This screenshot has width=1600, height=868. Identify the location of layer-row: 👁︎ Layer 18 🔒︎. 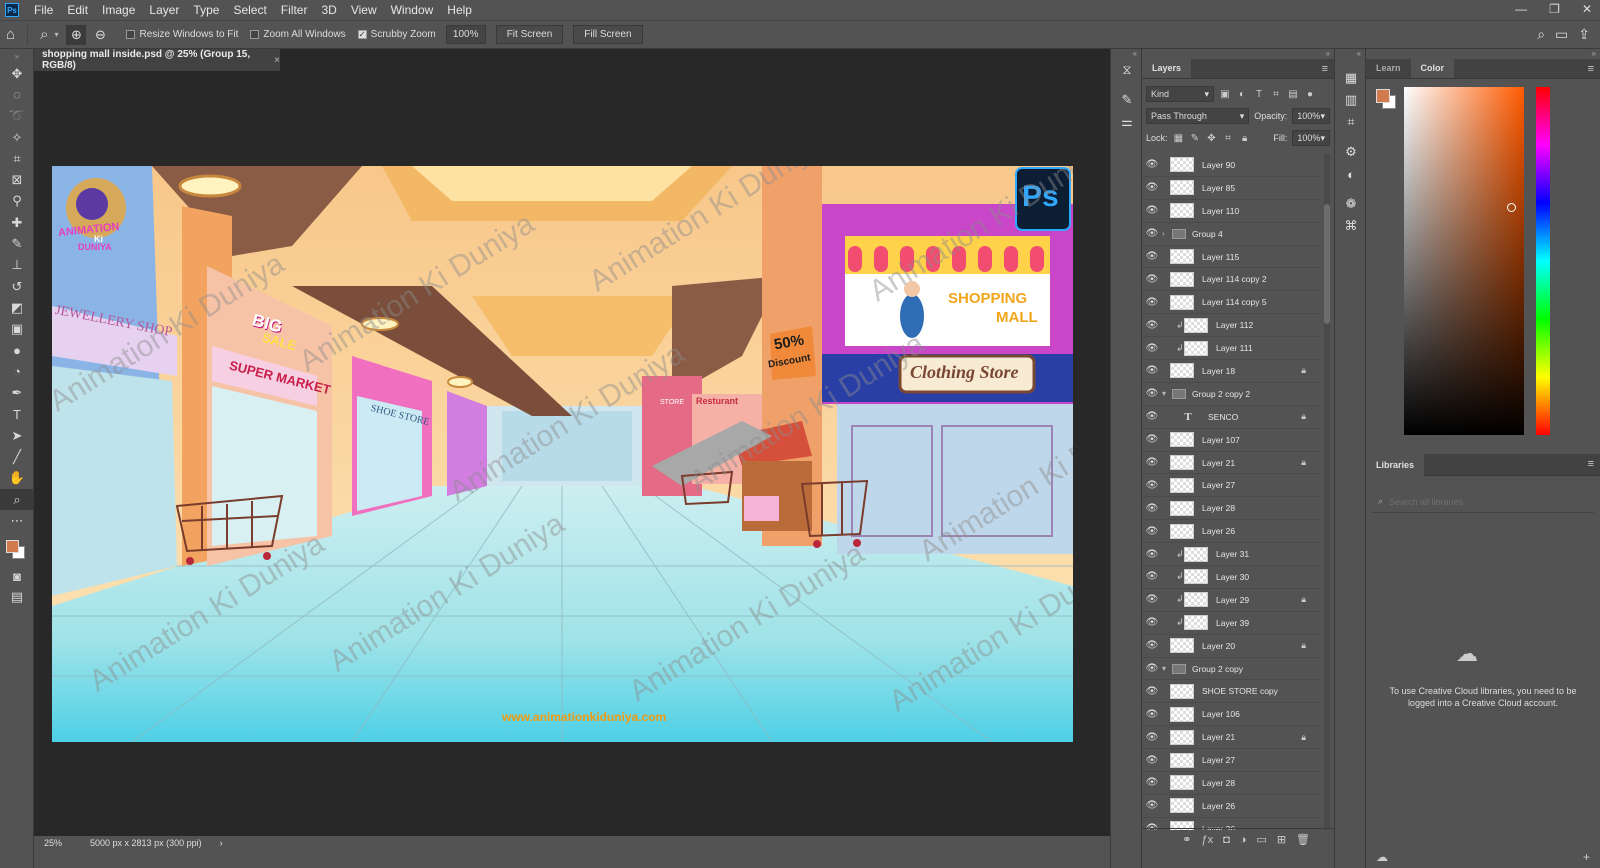
(1231, 371).